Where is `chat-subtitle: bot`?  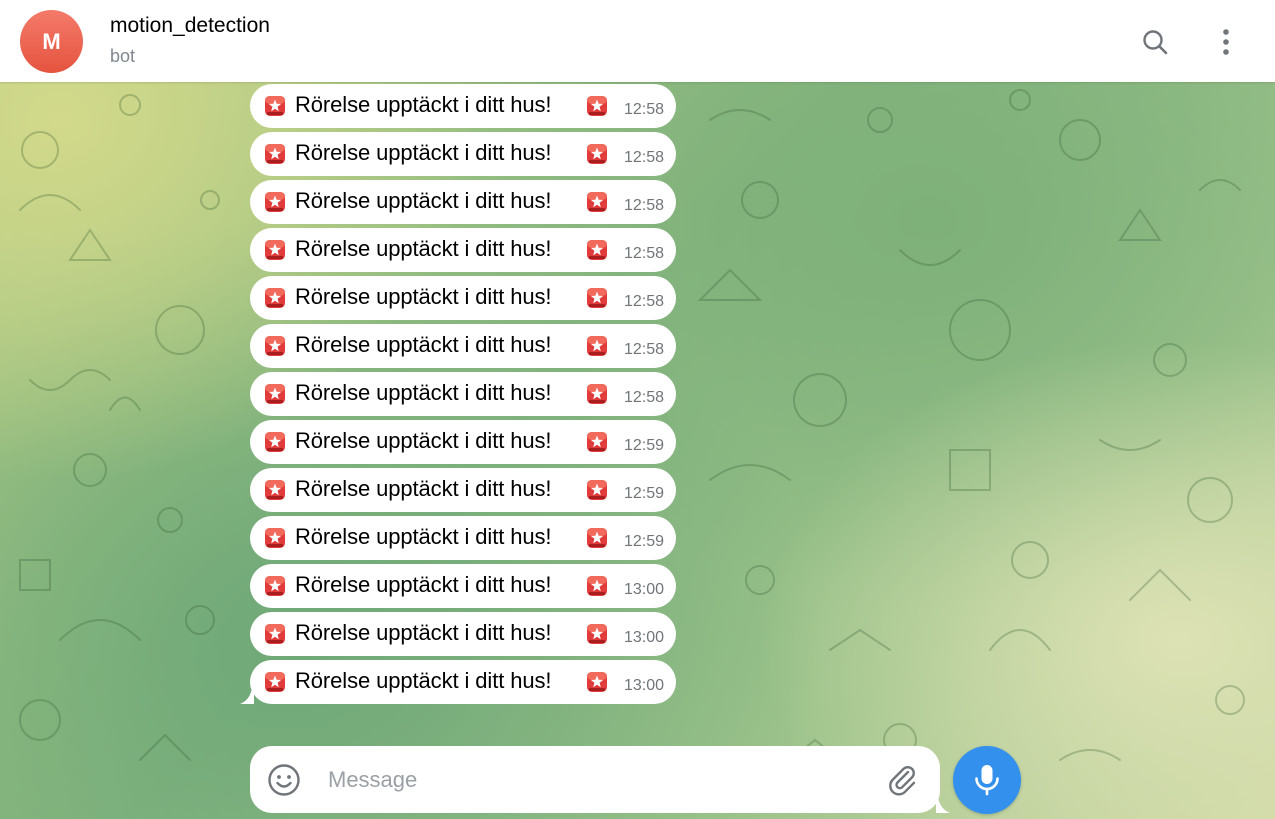
chat-subtitle: bot is located at coordinates (123, 56).